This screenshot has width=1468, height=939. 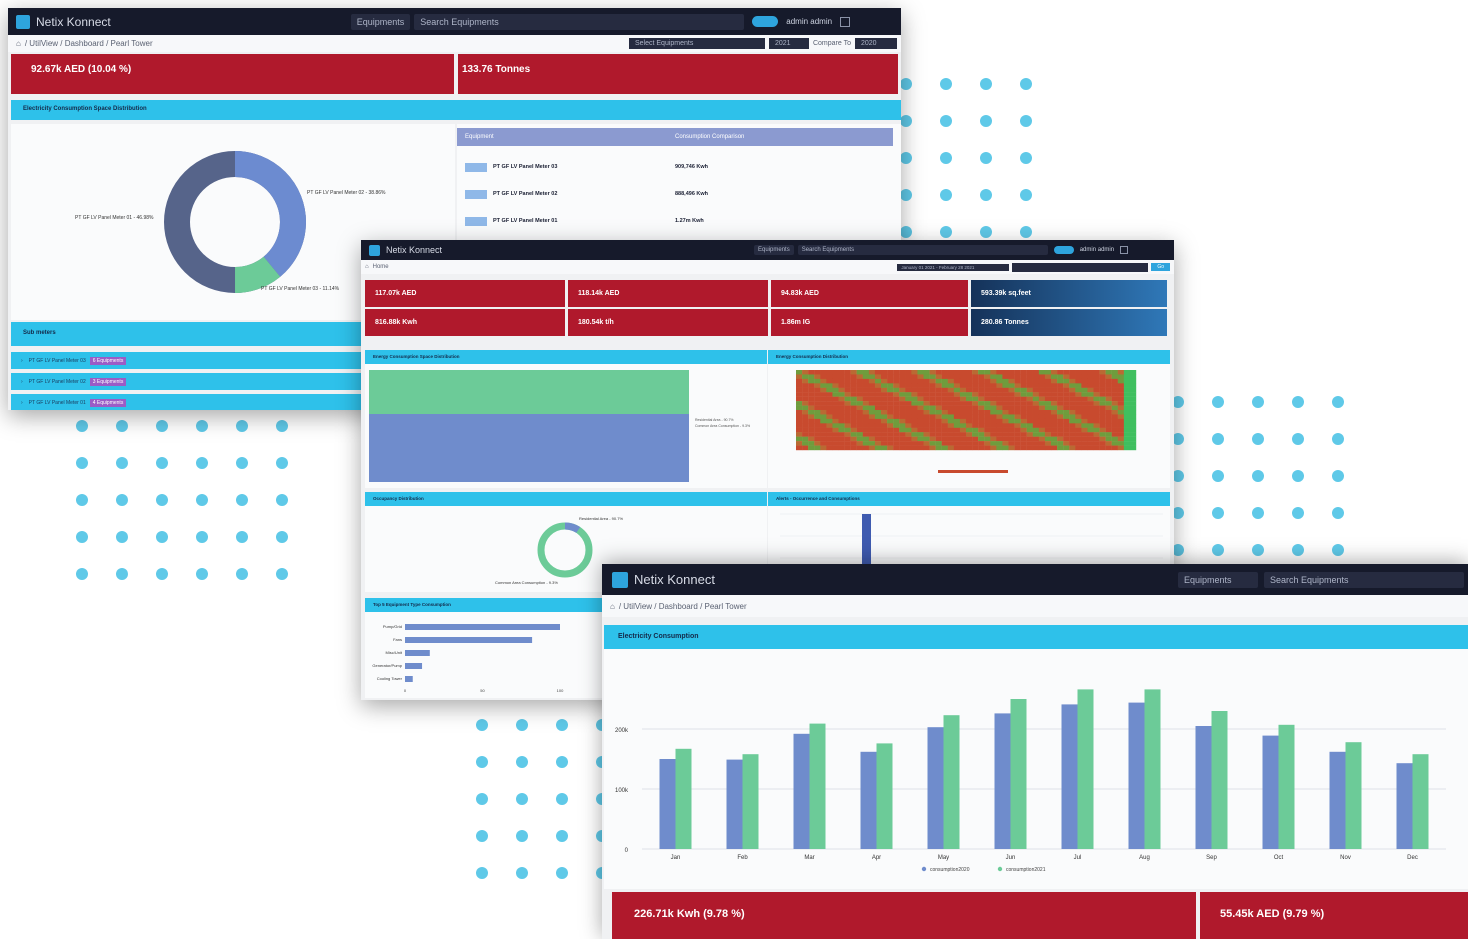 I want to click on bar-consumption2020-Feb, so click(x=734, y=804).